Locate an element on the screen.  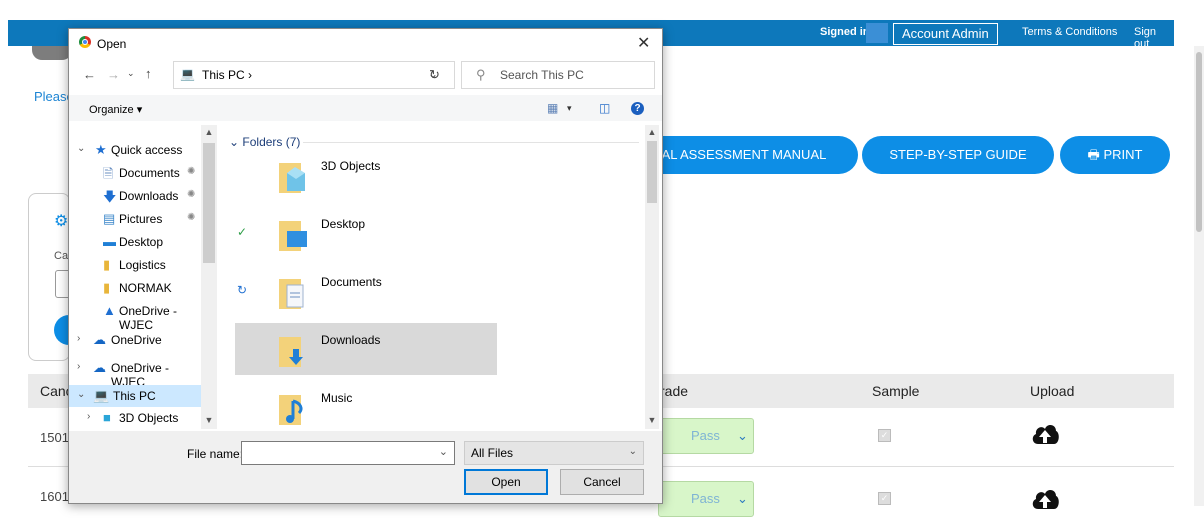
close-icon: ✕ is located at coordinates (643, 43).